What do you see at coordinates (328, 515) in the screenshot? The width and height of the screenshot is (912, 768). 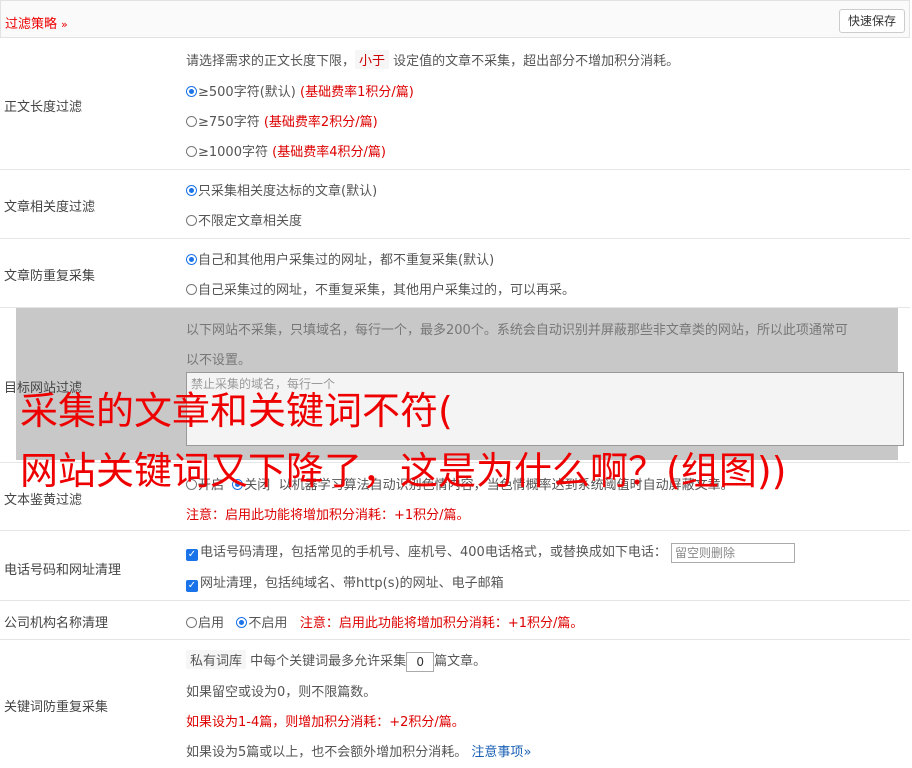 I see `porn-filter-note: 注意：启用此功能将增加积分消耗：+1积分/篇。` at bounding box center [328, 515].